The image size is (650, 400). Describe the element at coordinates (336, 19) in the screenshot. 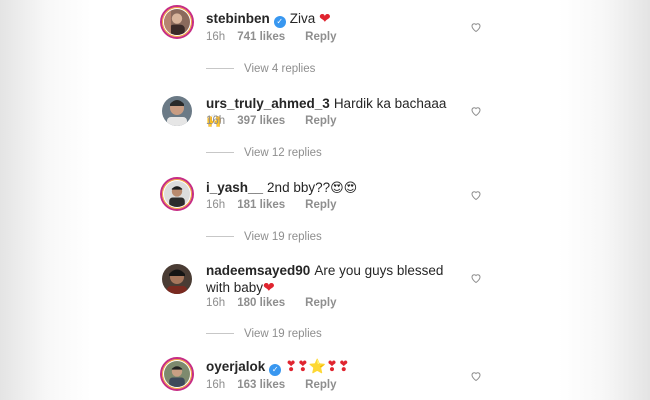

I see `comment-body: stebinben ✓ Ziva ❤` at that location.